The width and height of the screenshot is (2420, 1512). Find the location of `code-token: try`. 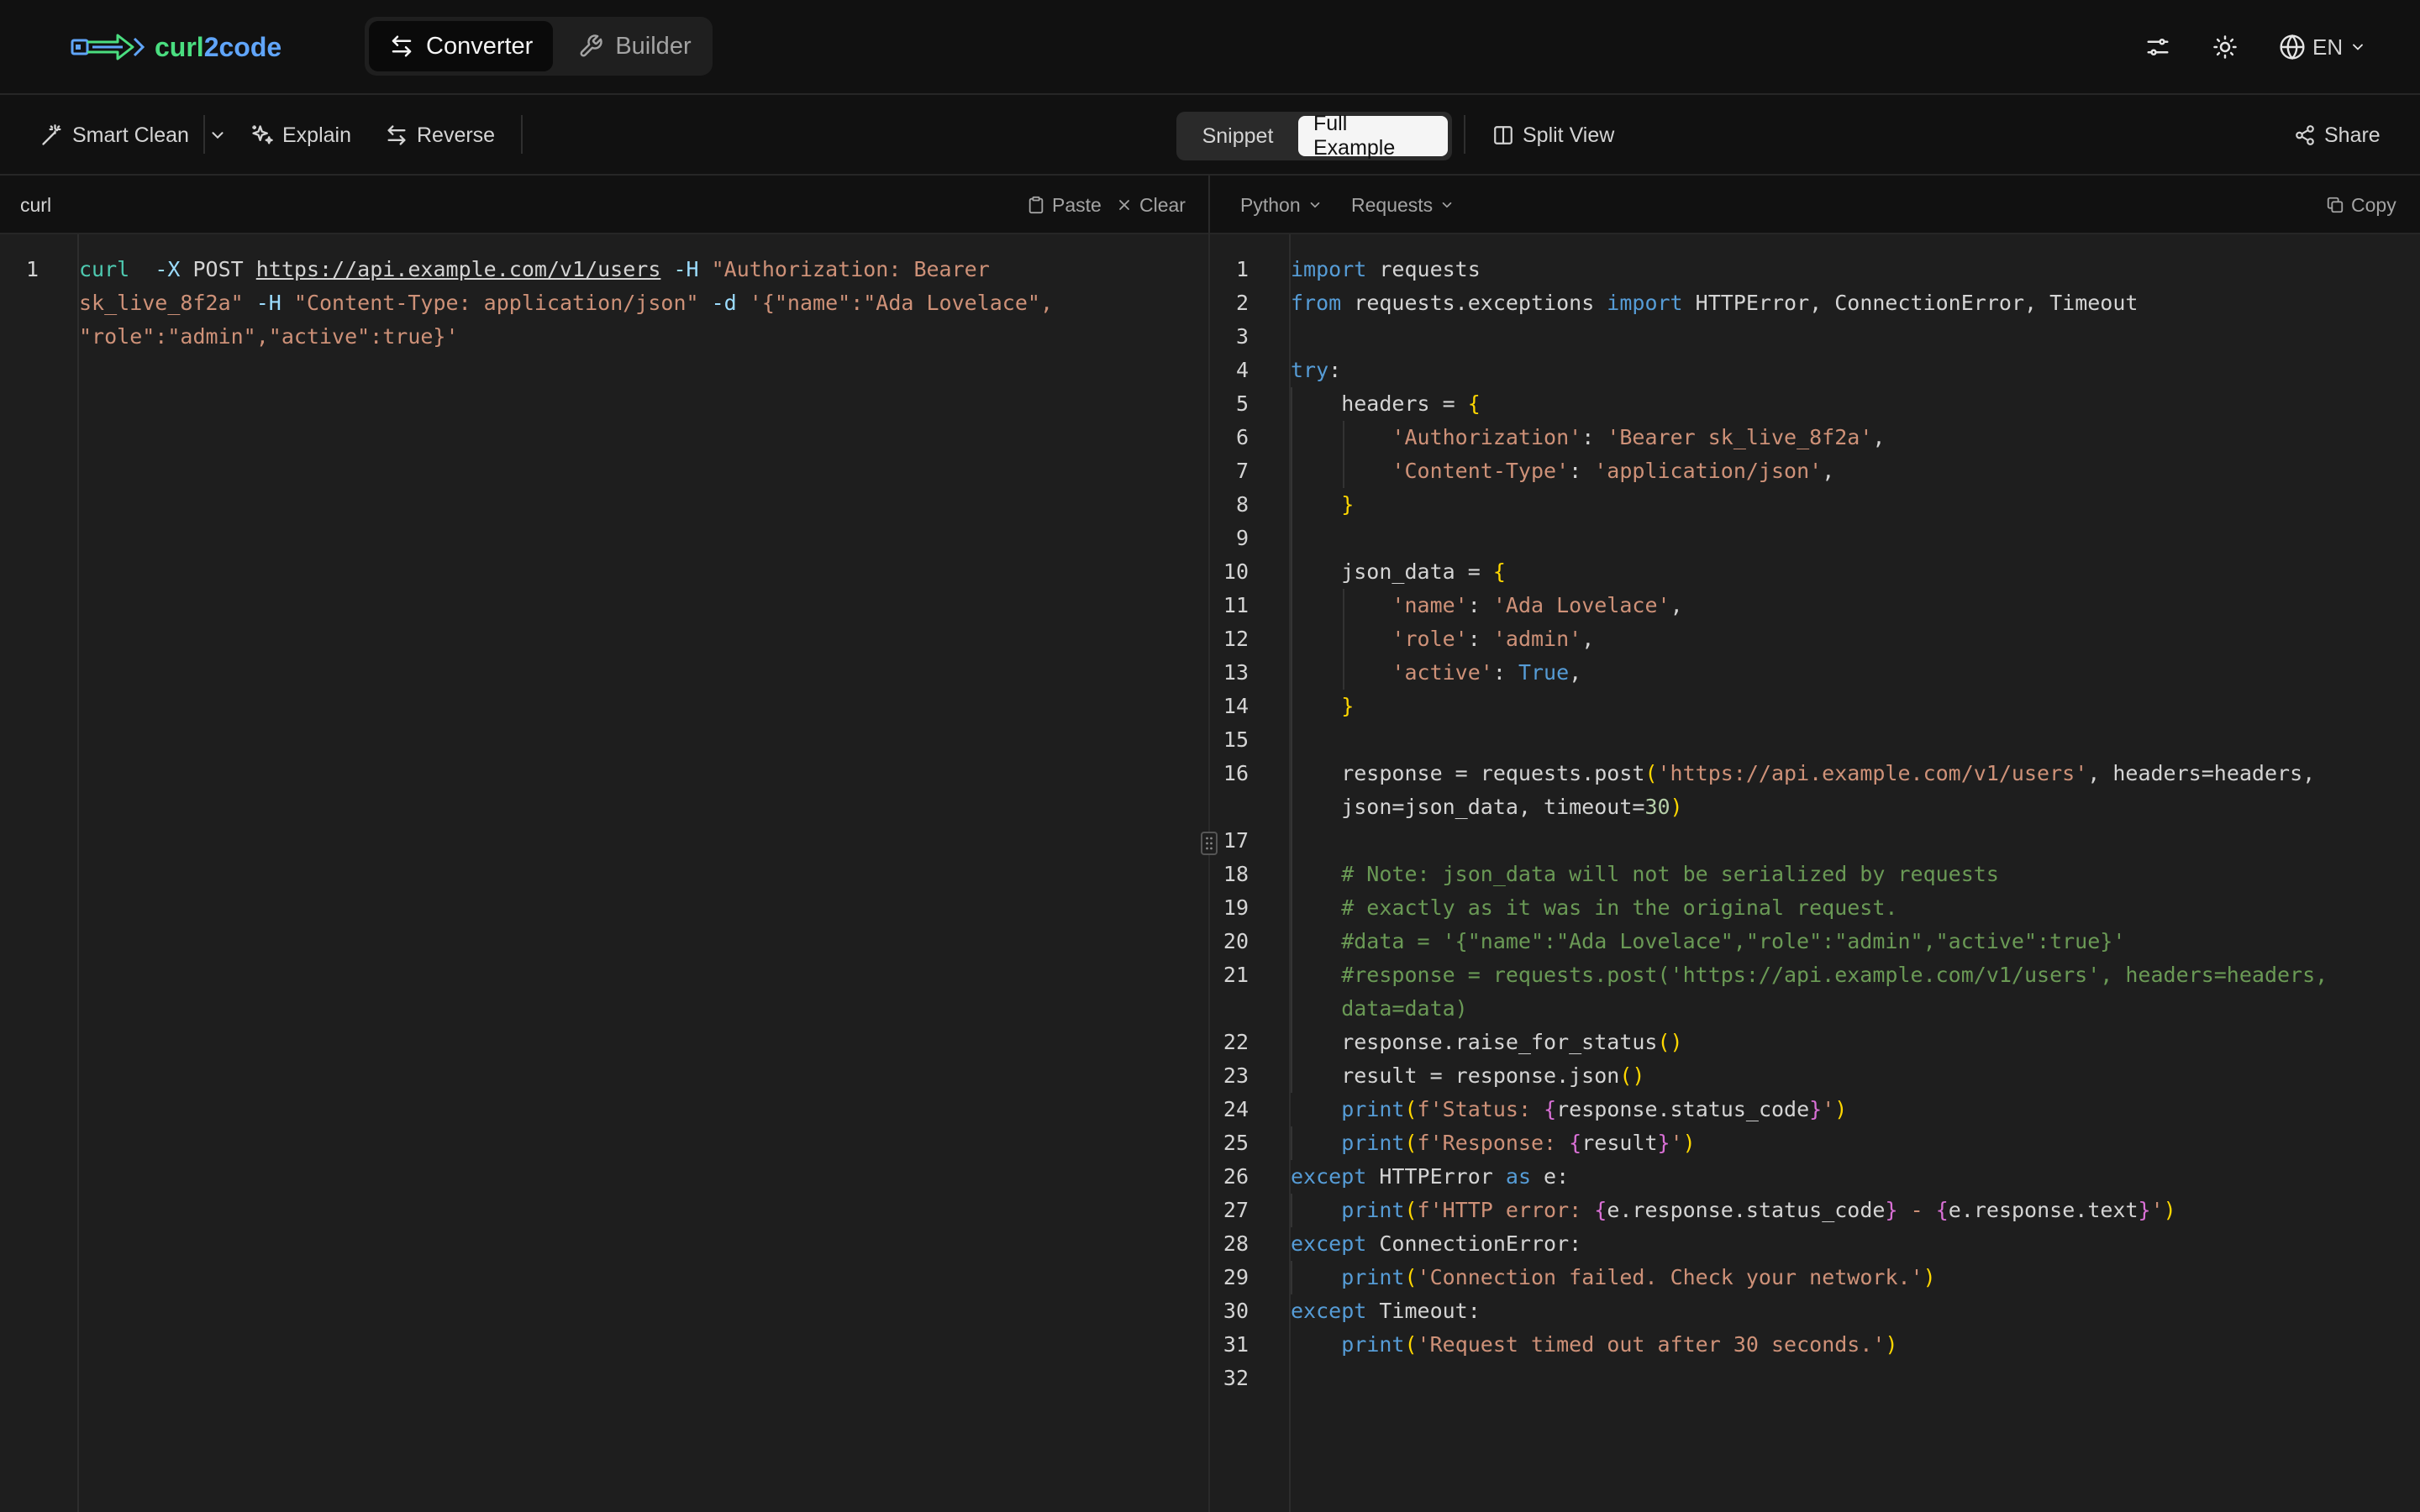

code-token: try is located at coordinates (1310, 370).